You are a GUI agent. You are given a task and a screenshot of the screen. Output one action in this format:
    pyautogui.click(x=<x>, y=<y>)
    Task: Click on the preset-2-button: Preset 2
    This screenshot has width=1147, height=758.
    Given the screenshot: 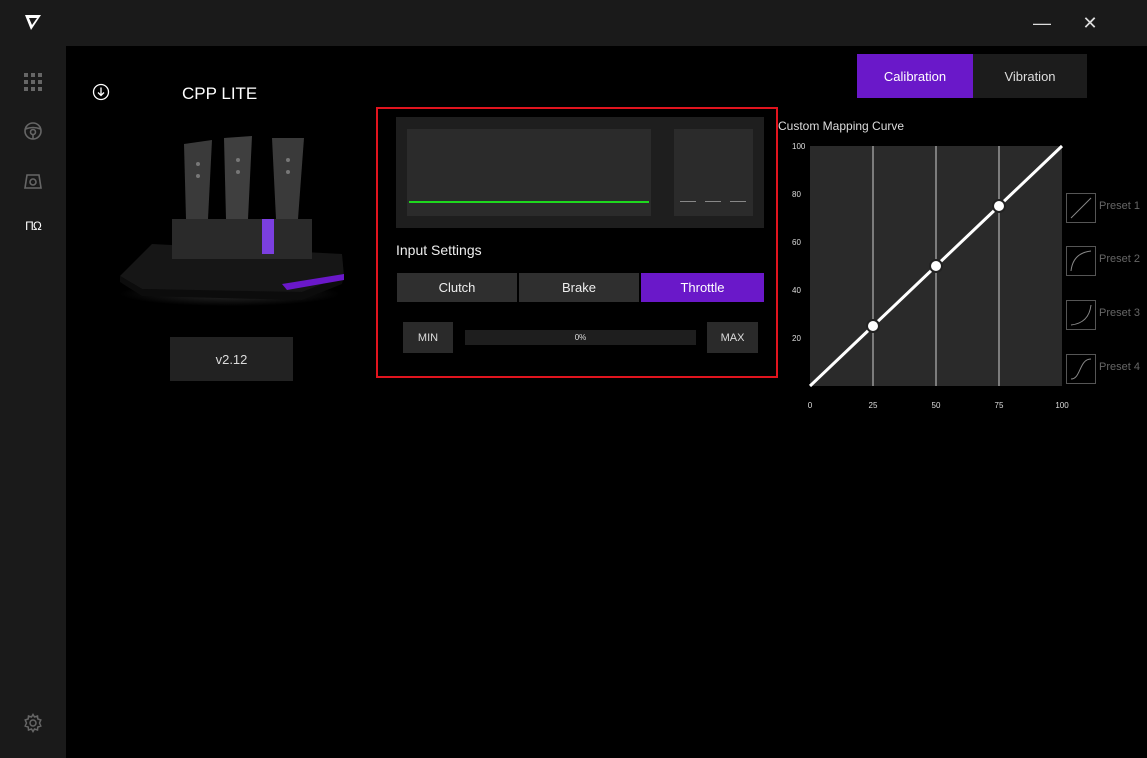 What is the action you would take?
    pyautogui.click(x=1106, y=261)
    